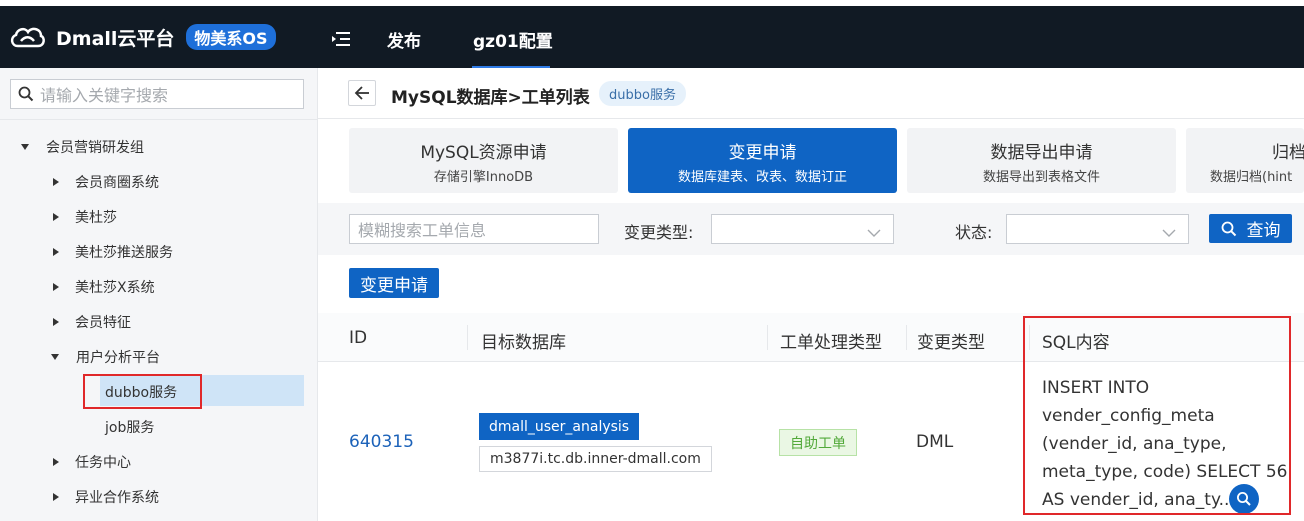 This screenshot has width=1304, height=521. What do you see at coordinates (115, 38) in the screenshot?
I see `brand-name: Dmall云平台` at bounding box center [115, 38].